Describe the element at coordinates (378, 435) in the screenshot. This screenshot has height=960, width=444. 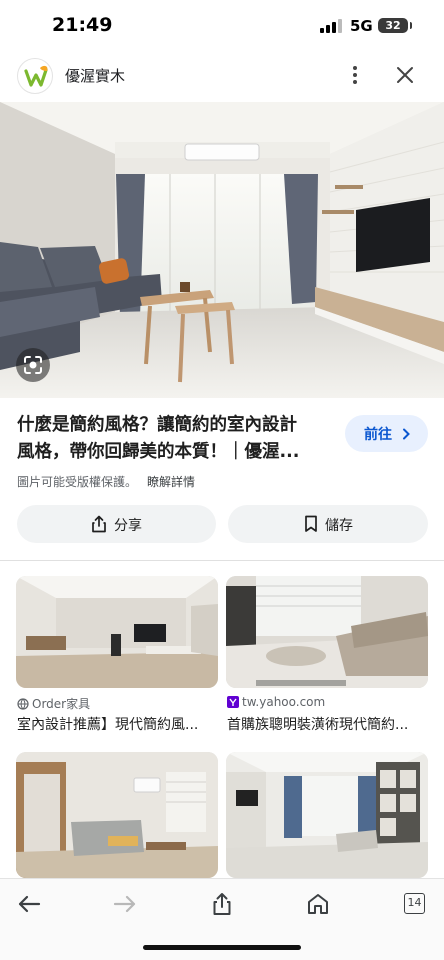
I see `visit-label: 前往` at that location.